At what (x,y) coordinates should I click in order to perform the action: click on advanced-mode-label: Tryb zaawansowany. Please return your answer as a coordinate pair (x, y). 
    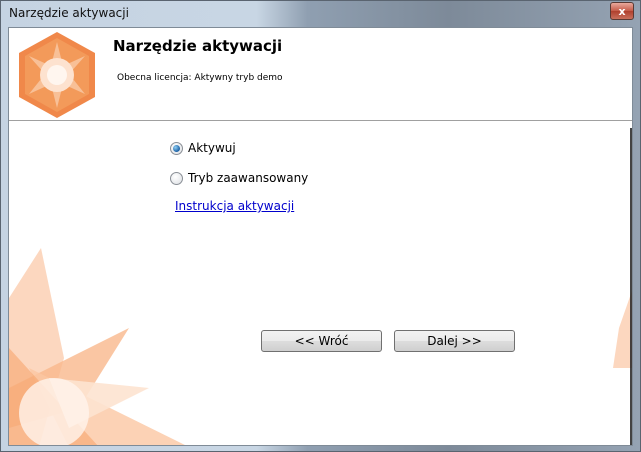
    Looking at the image, I should click on (248, 178).